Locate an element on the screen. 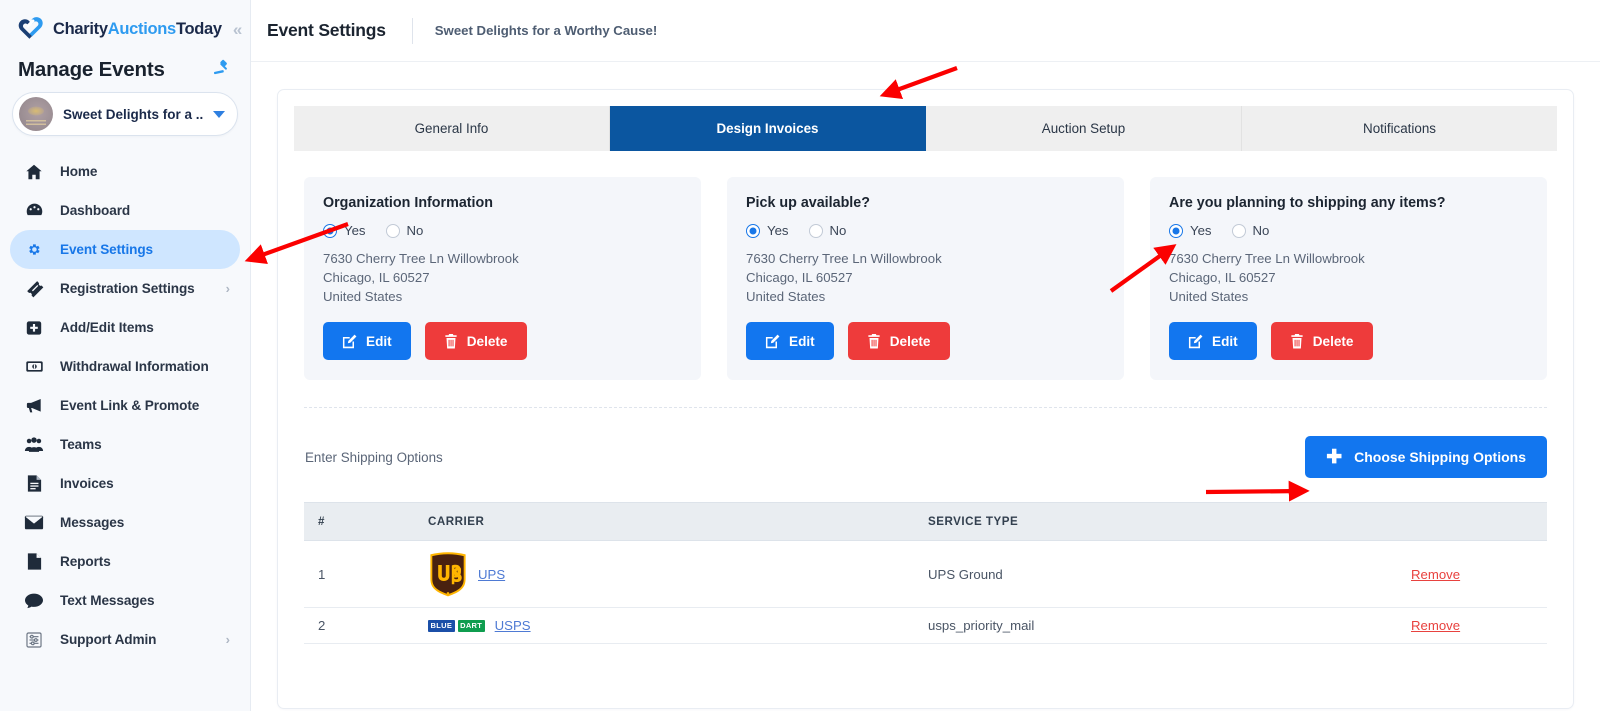 Image resolution: width=1600 pixels, height=711 pixels. tab-general-info: General Info is located at coordinates (452, 128).